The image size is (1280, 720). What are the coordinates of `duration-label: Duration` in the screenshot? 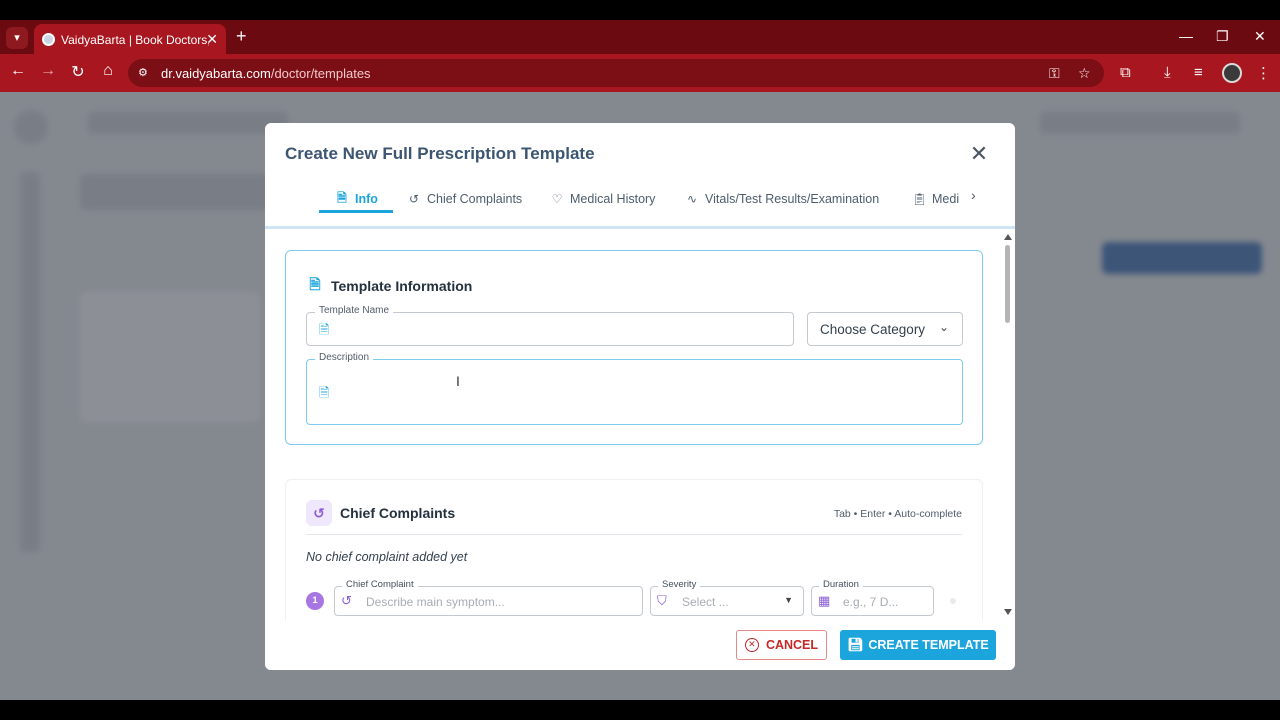 It's located at (841, 584).